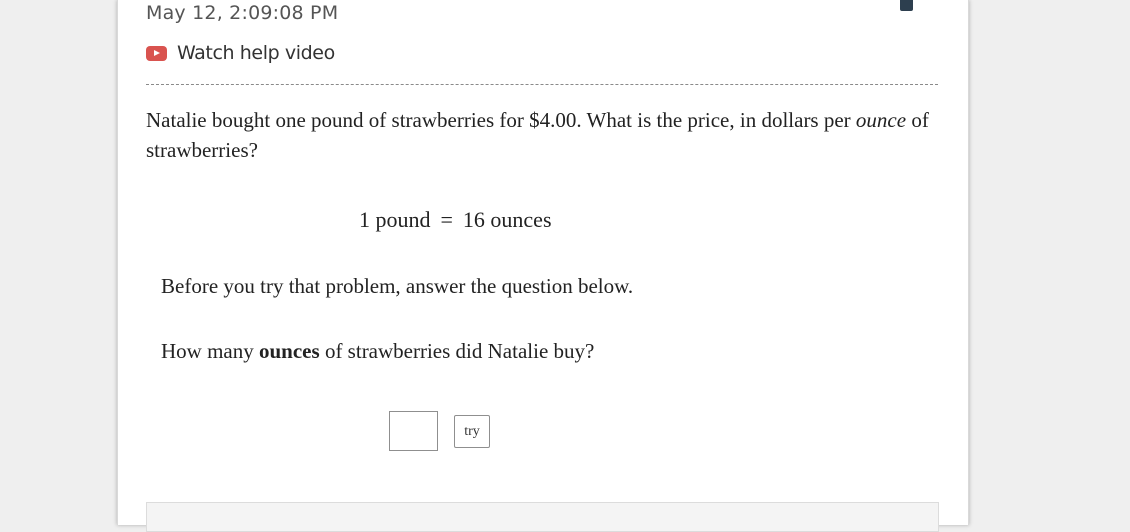 This screenshot has width=1130, height=532. Describe the element at coordinates (455, 220) in the screenshot. I see `conversion-equation: 1 pound = 16 ounces` at that location.